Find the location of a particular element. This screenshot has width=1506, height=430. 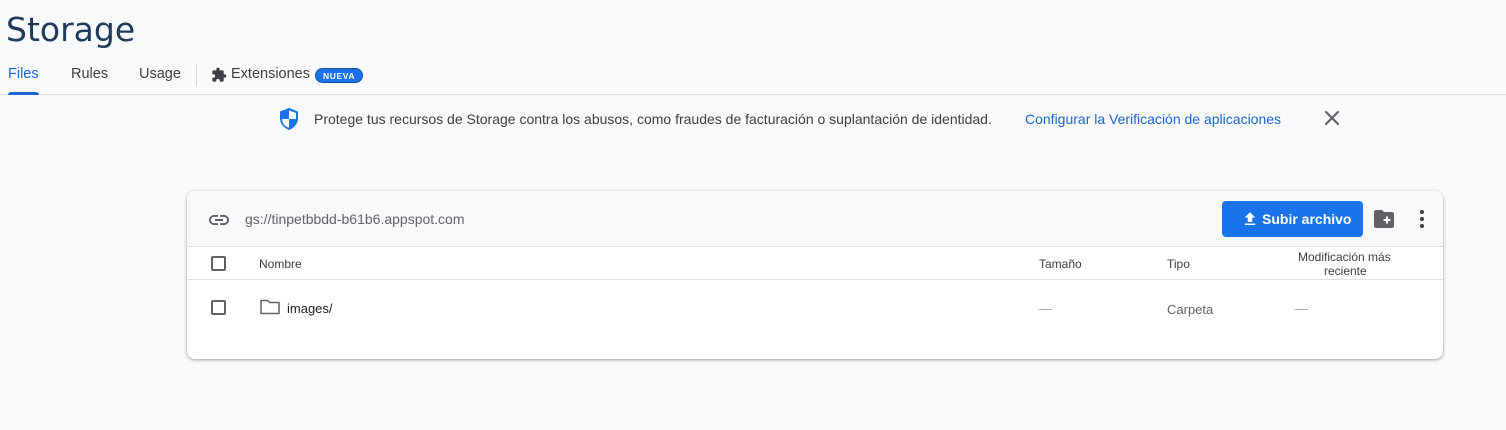

tab-divider is located at coordinates (196, 75).